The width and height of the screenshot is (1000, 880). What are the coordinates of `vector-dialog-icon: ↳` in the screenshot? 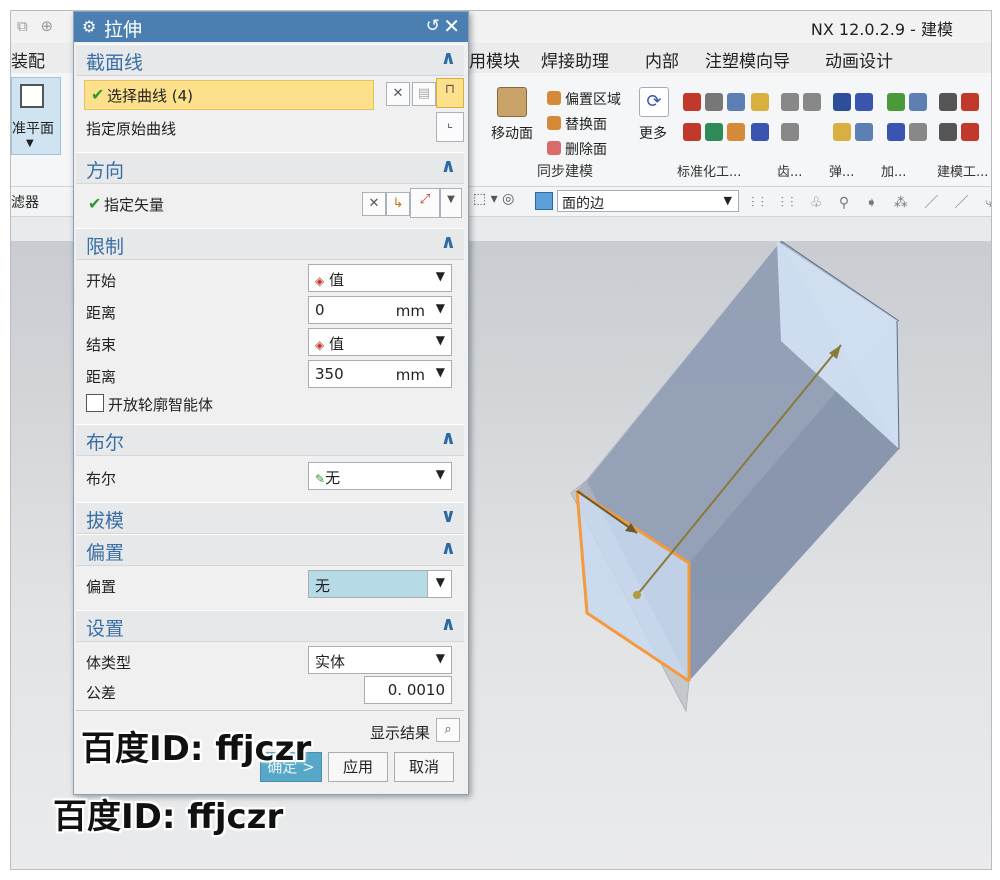 It's located at (398, 204).